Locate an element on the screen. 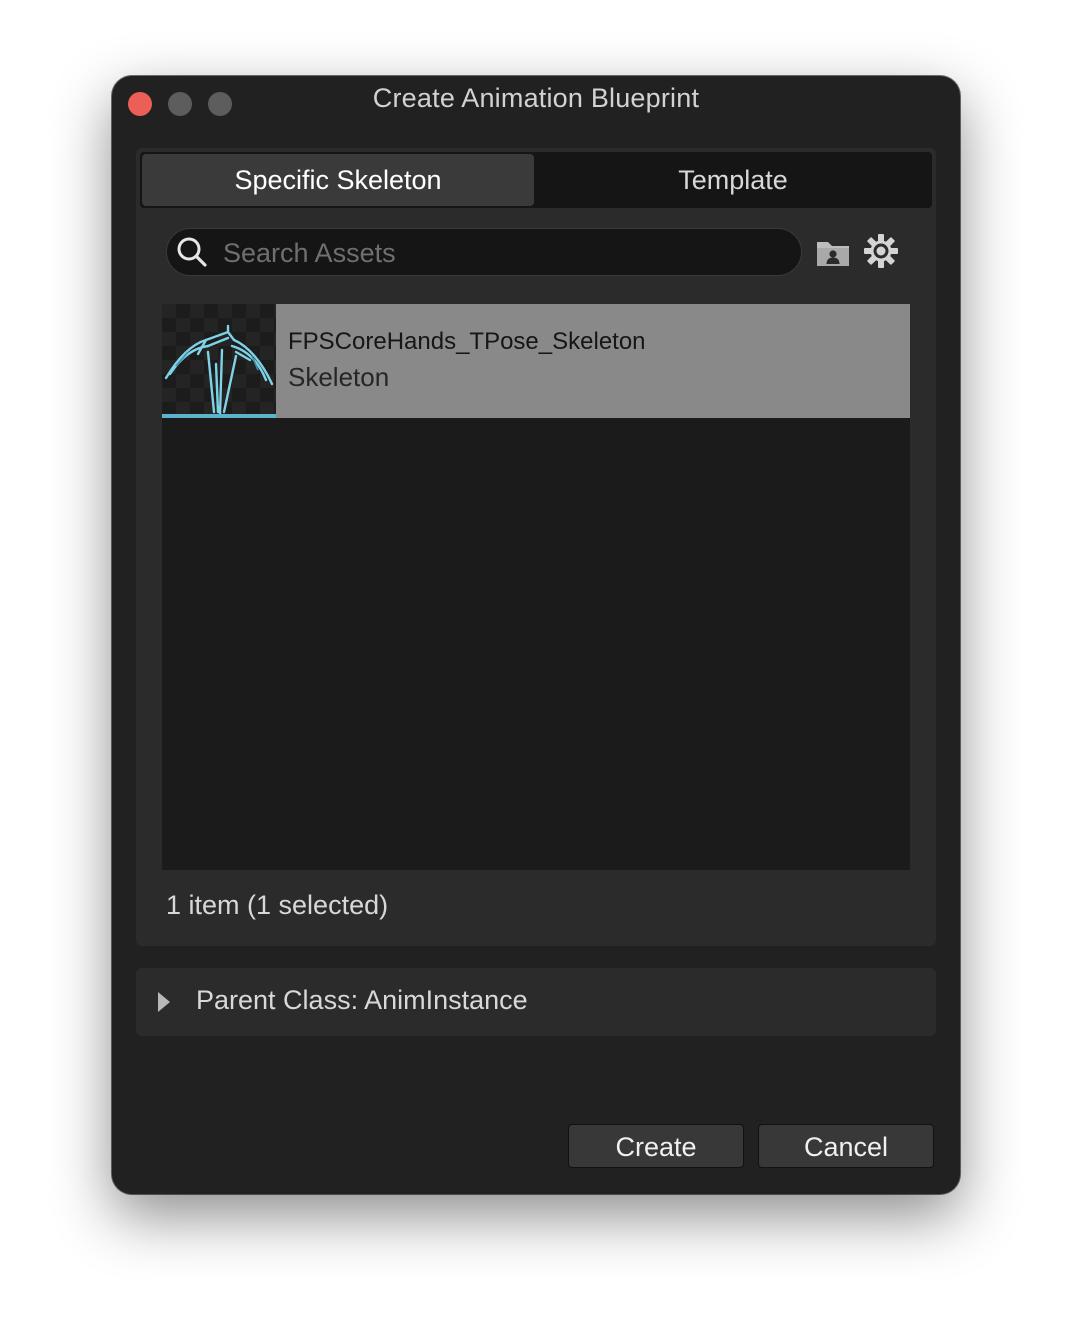 This screenshot has height=1342, width=1072. expand-arrow-icon is located at coordinates (164, 1002).